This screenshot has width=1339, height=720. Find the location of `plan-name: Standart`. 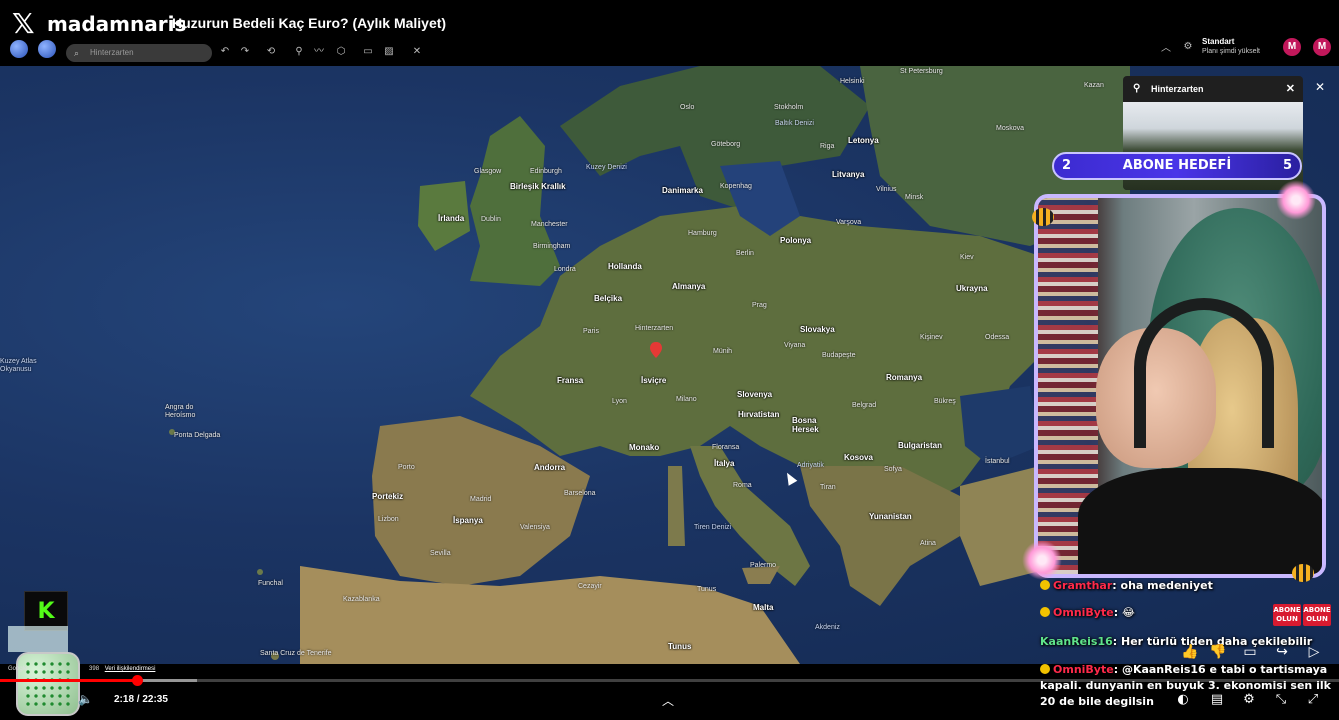

plan-name: Standart is located at coordinates (1218, 41).